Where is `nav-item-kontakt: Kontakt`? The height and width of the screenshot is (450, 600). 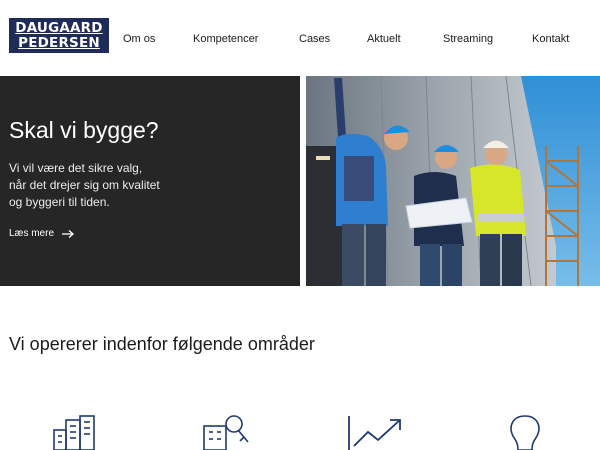 nav-item-kontakt: Kontakt is located at coordinates (550, 39).